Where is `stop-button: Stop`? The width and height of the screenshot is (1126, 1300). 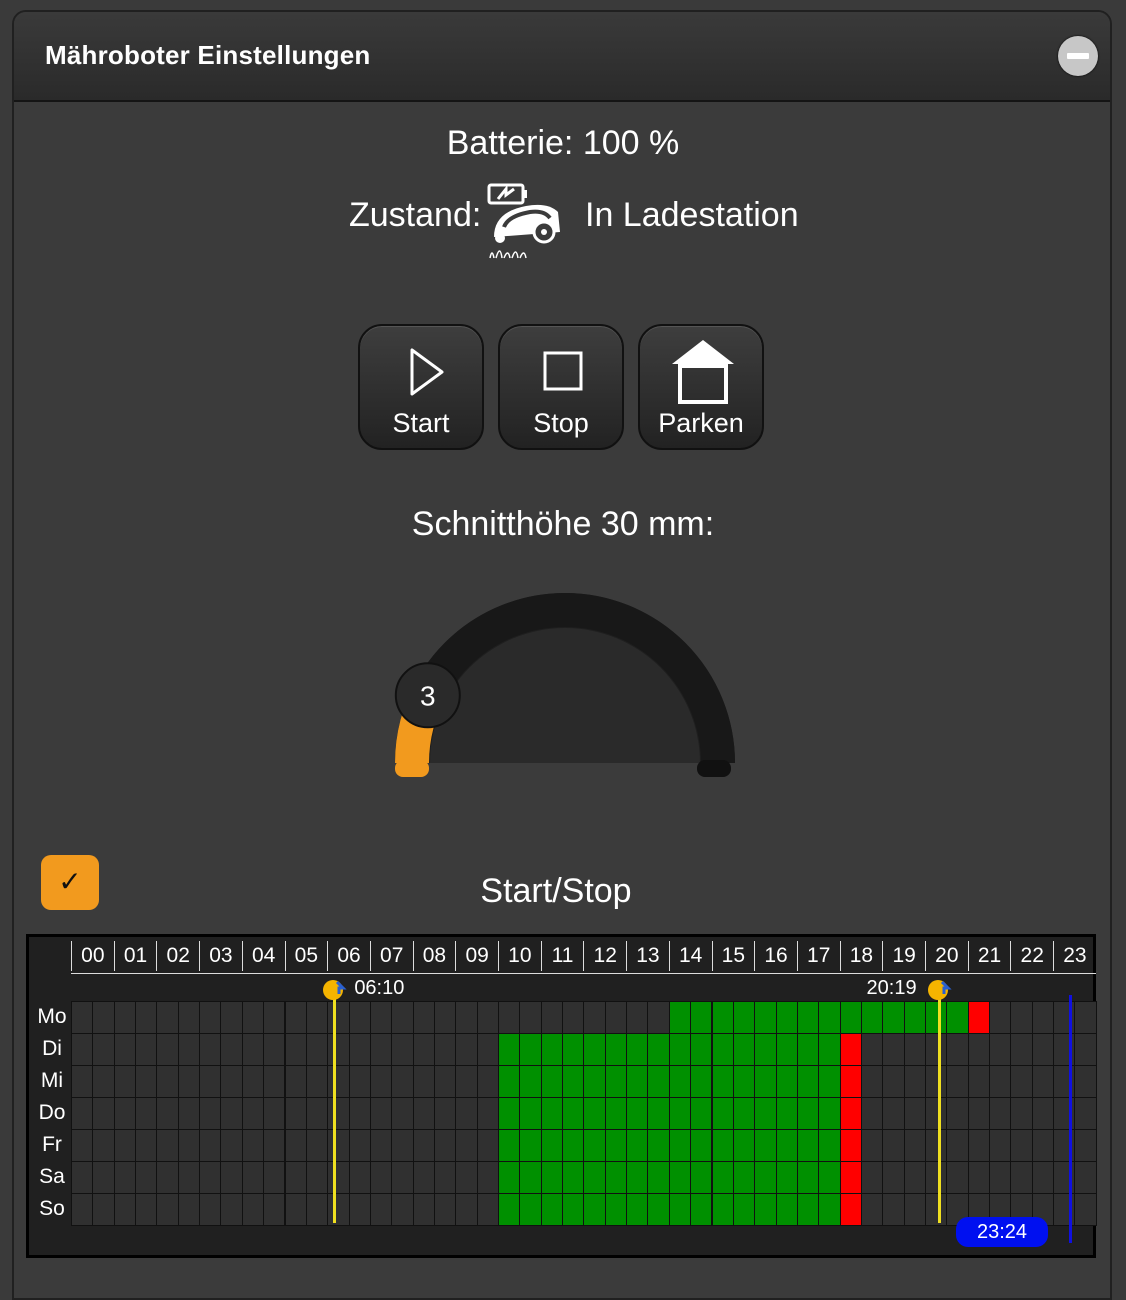 stop-button: Stop is located at coordinates (561, 387).